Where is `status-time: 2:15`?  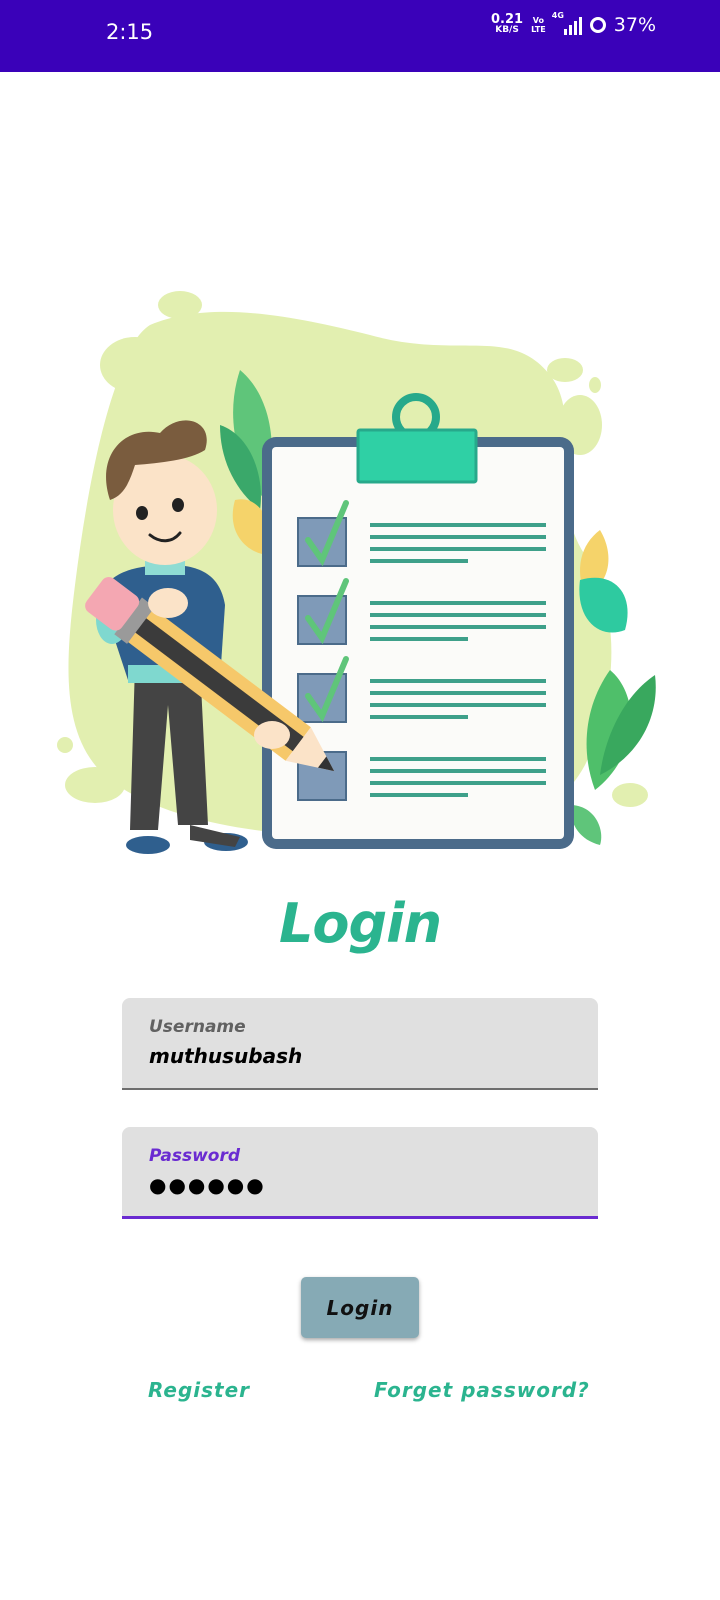 status-time: 2:15 is located at coordinates (130, 32).